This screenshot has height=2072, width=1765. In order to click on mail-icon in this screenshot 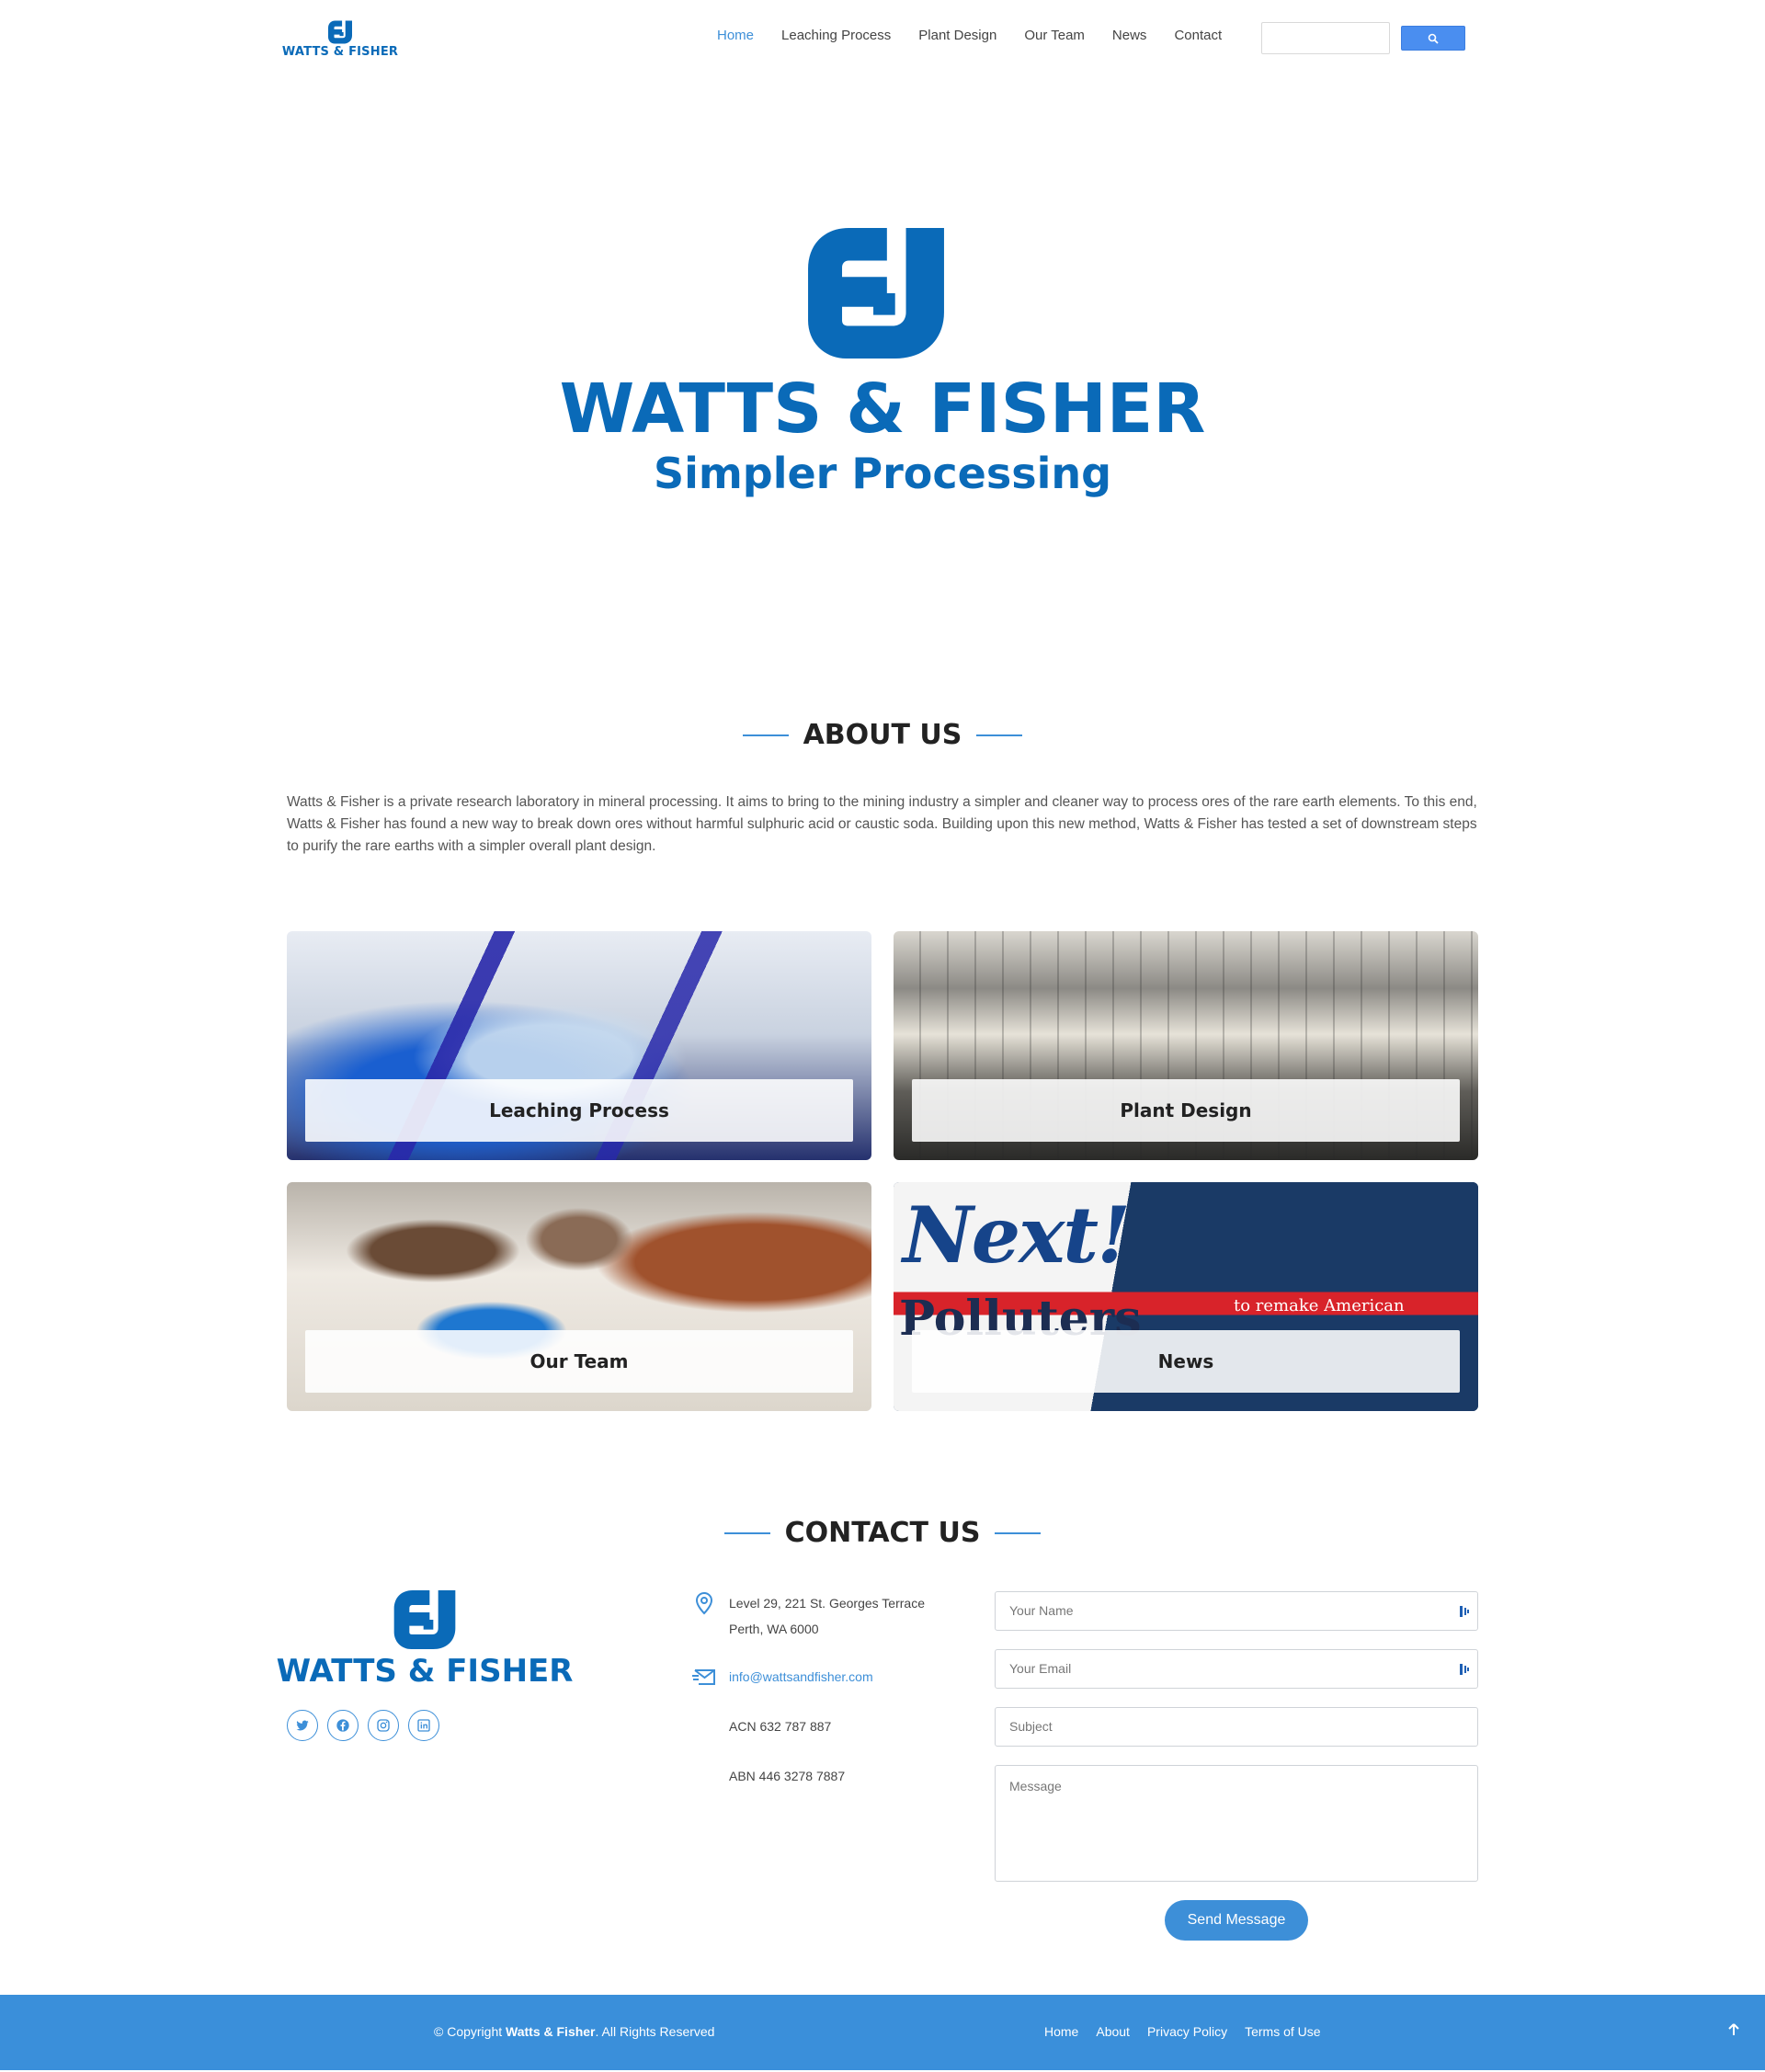, I will do `click(704, 1677)`.